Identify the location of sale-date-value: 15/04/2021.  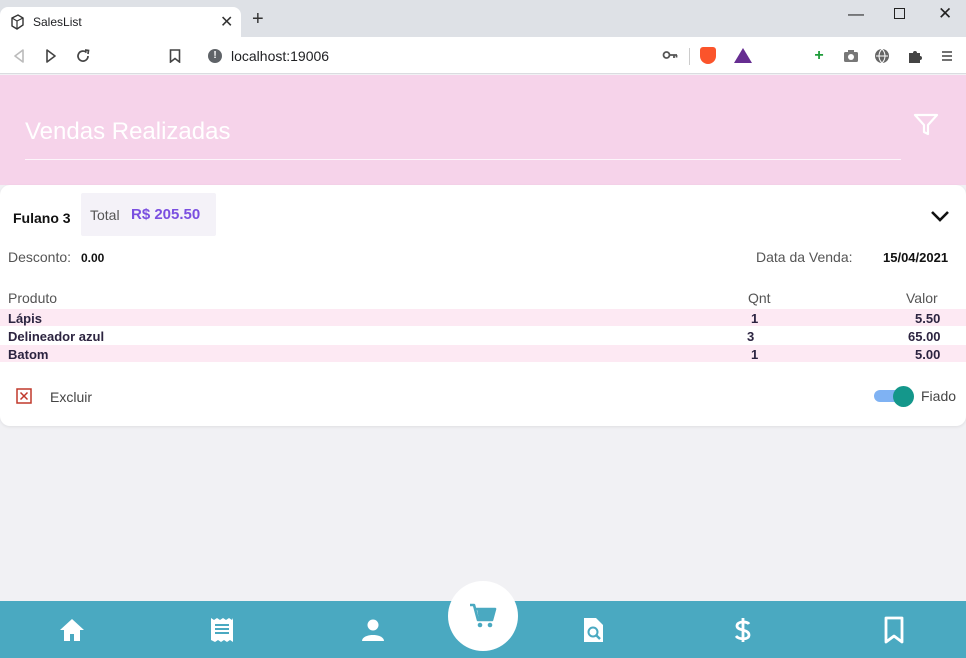
(916, 257).